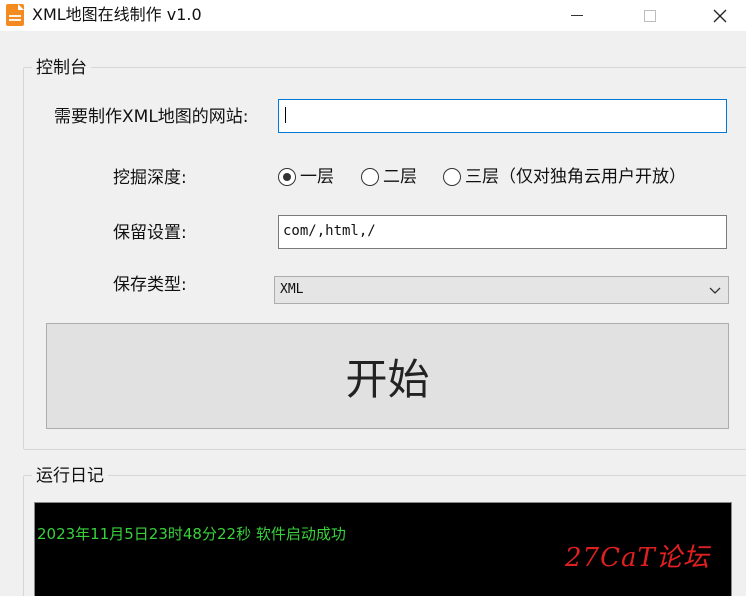 This screenshot has height=596, width=746. I want to click on save-type-label: 保存类型:, so click(150, 285).